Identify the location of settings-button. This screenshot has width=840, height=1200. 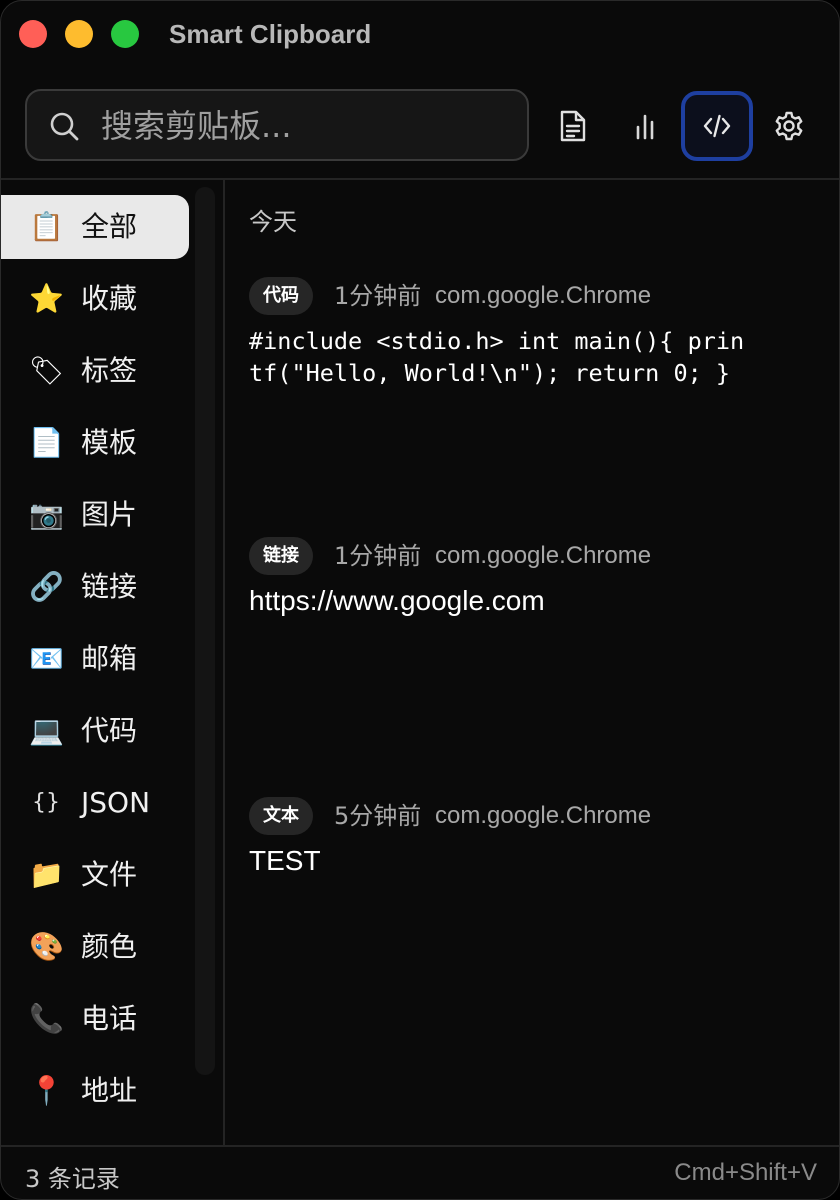
(789, 126).